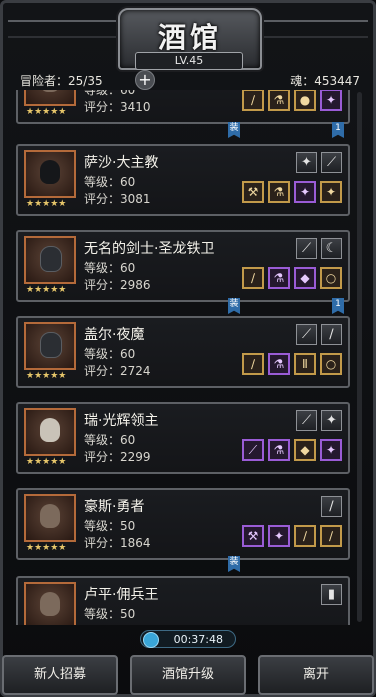 Image resolution: width=376 pixels, height=697 pixels. I want to click on skill-slots: ⟋ ∕, so click(317, 334).